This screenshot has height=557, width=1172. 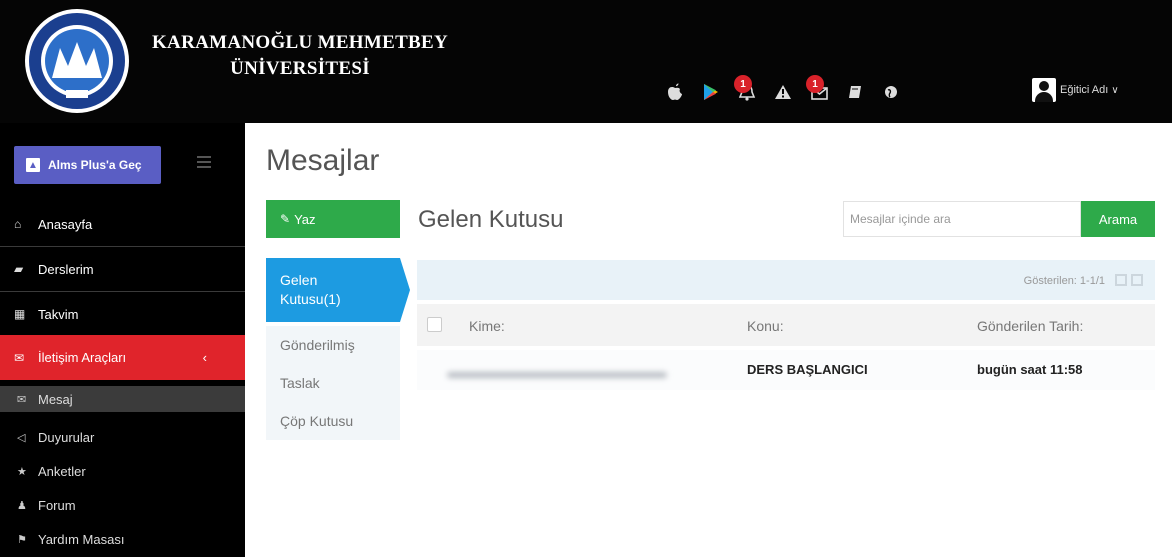 I want to click on folder-inbox: Gelen Kutusu(1), so click(x=338, y=290).